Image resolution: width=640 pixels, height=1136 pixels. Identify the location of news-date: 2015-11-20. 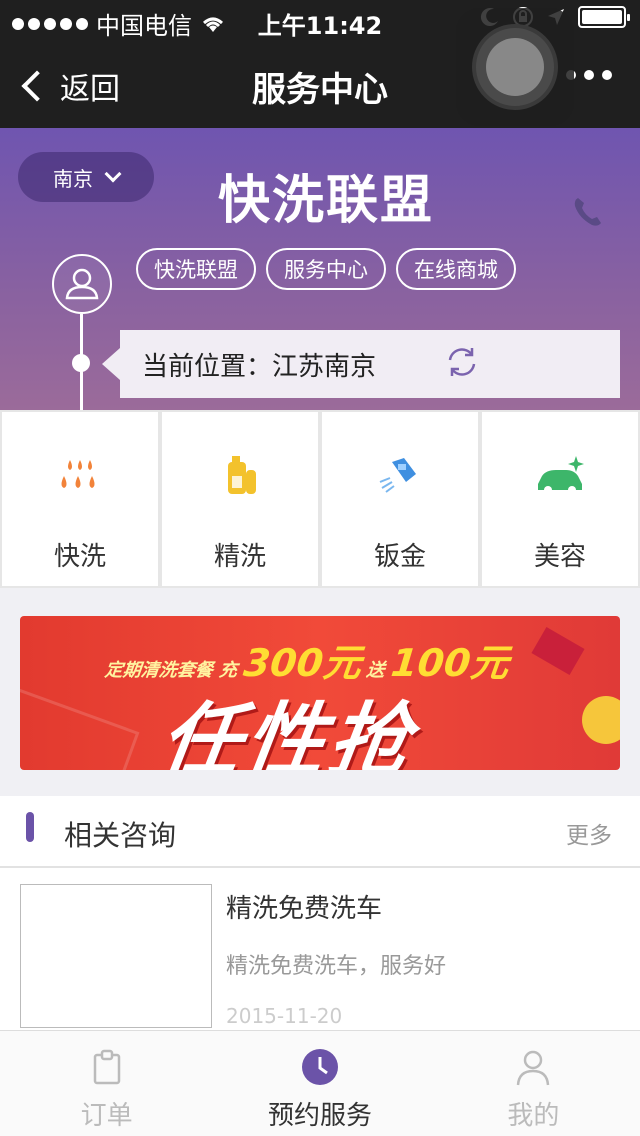
(284, 1016).